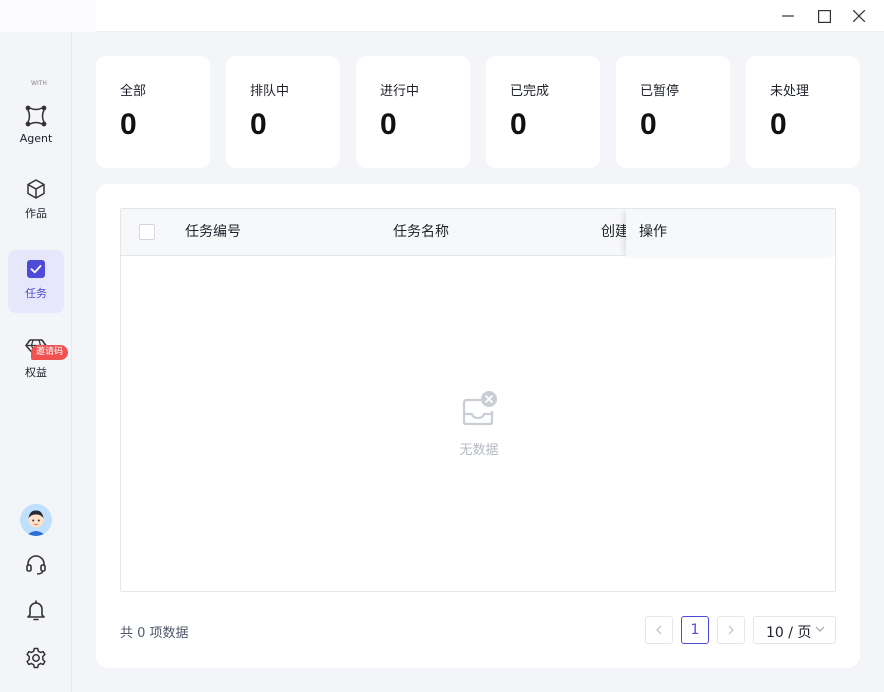 The image size is (884, 692). What do you see at coordinates (36, 610) in the screenshot?
I see `bell-icon` at bounding box center [36, 610].